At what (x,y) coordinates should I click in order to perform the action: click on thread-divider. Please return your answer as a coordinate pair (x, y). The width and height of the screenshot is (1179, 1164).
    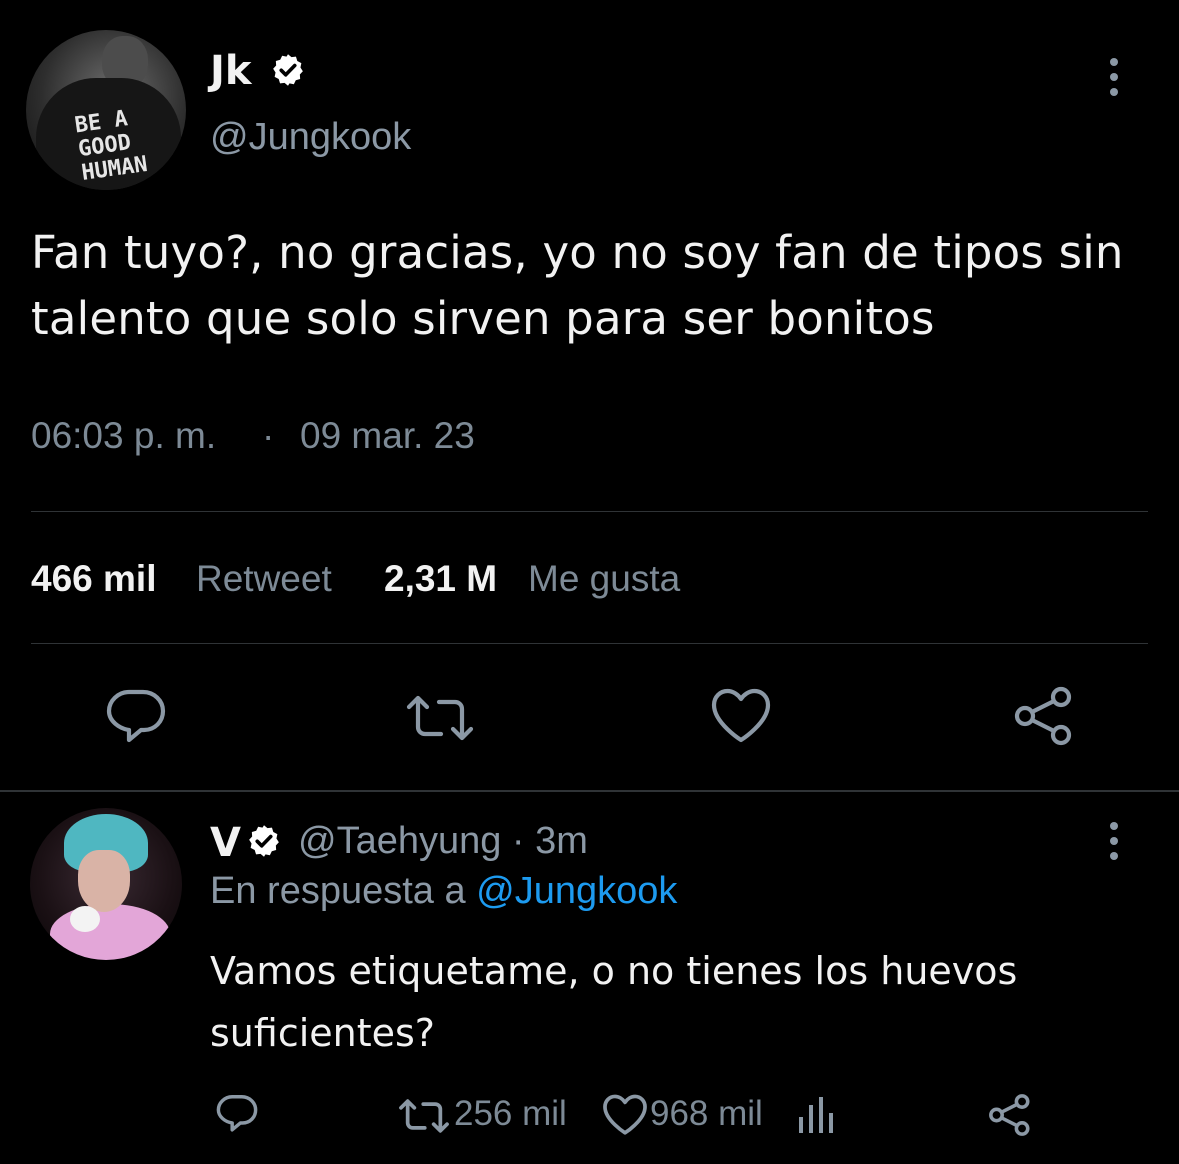
    Looking at the image, I should click on (589, 791).